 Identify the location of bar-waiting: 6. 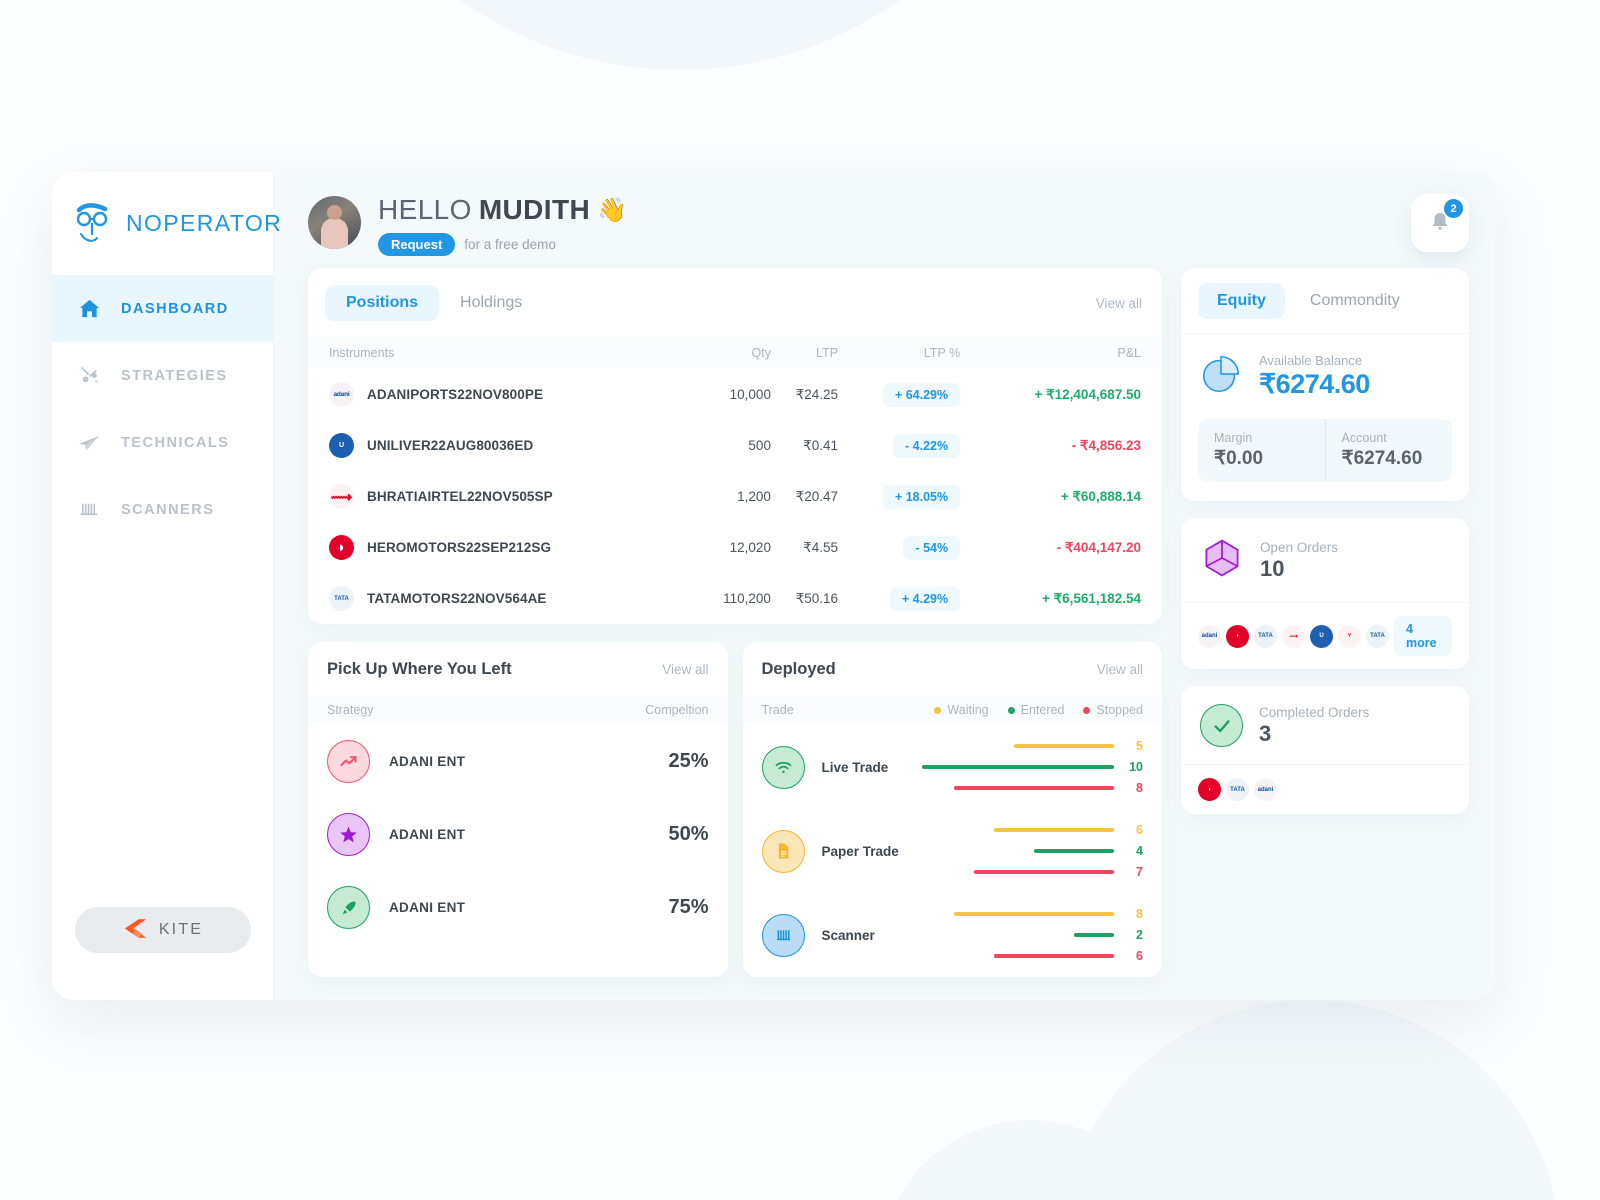
(1032, 830).